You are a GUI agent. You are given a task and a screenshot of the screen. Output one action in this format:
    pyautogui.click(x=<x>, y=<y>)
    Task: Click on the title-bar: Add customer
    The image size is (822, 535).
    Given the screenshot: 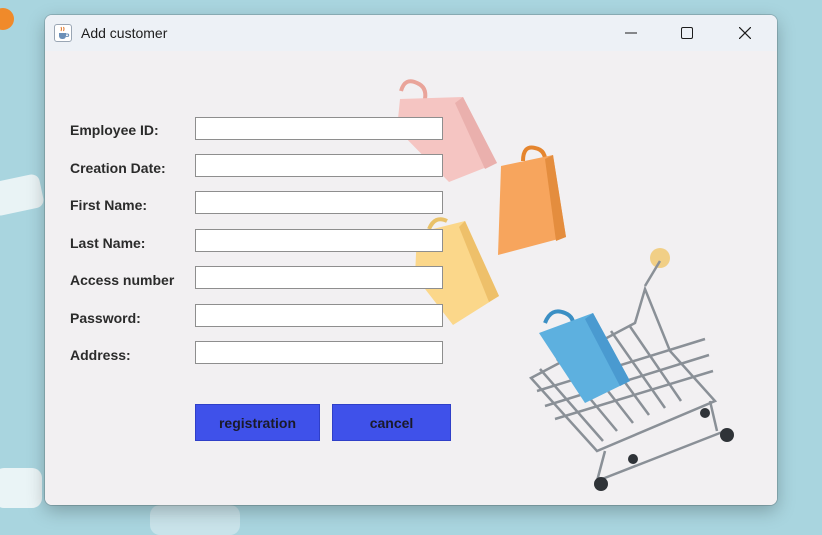 What is the action you would take?
    pyautogui.click(x=411, y=33)
    